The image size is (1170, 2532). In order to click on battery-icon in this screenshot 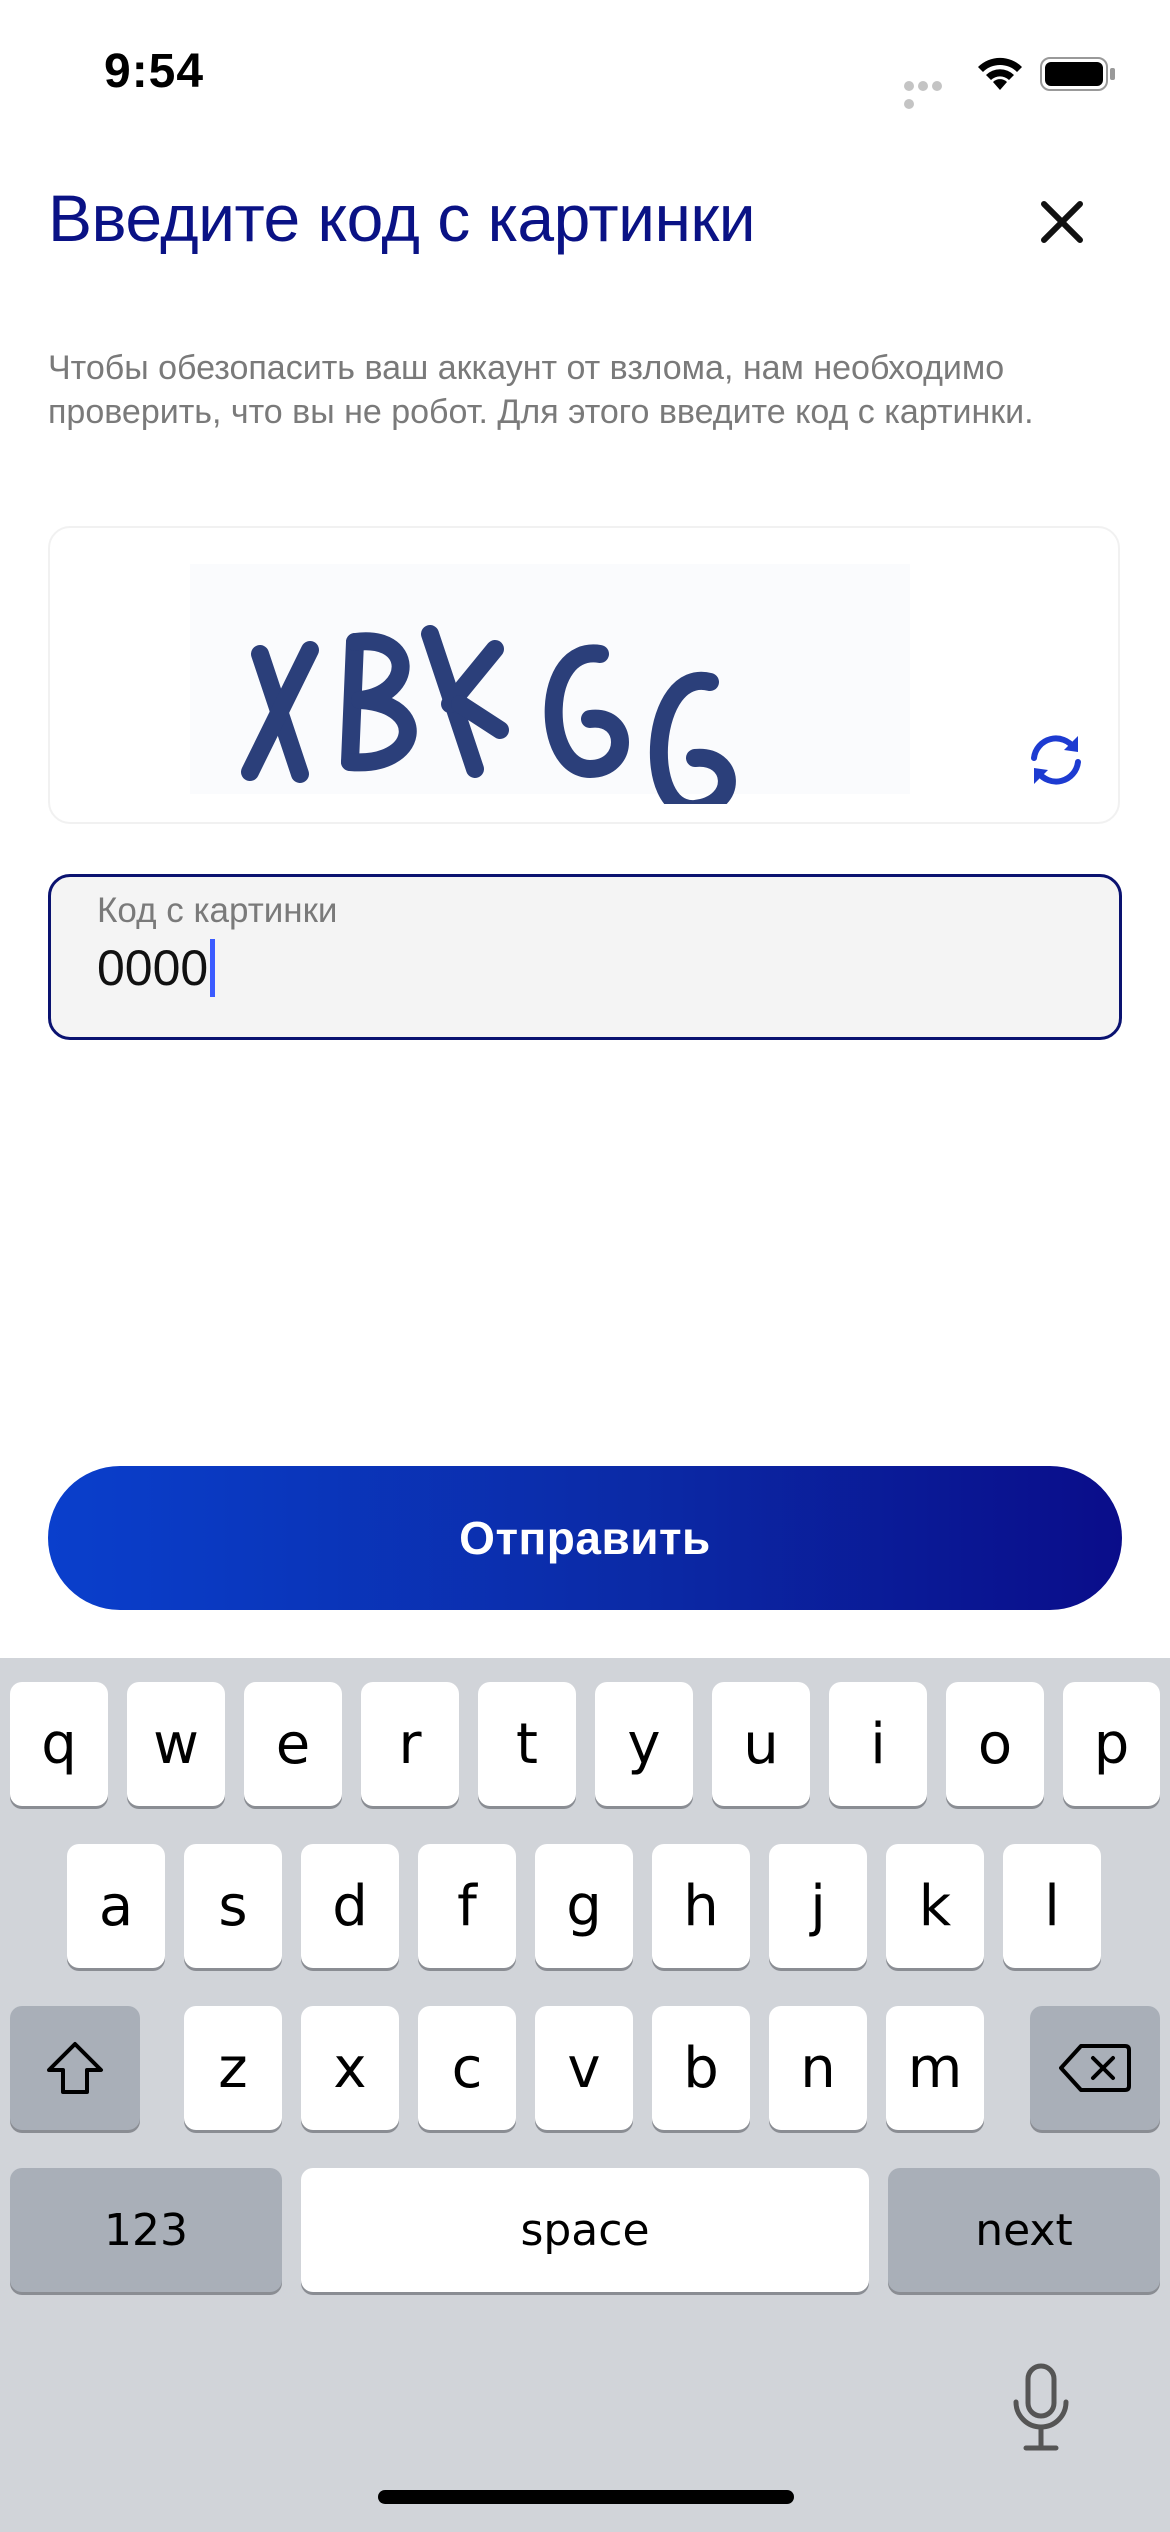, I will do `click(1077, 74)`.